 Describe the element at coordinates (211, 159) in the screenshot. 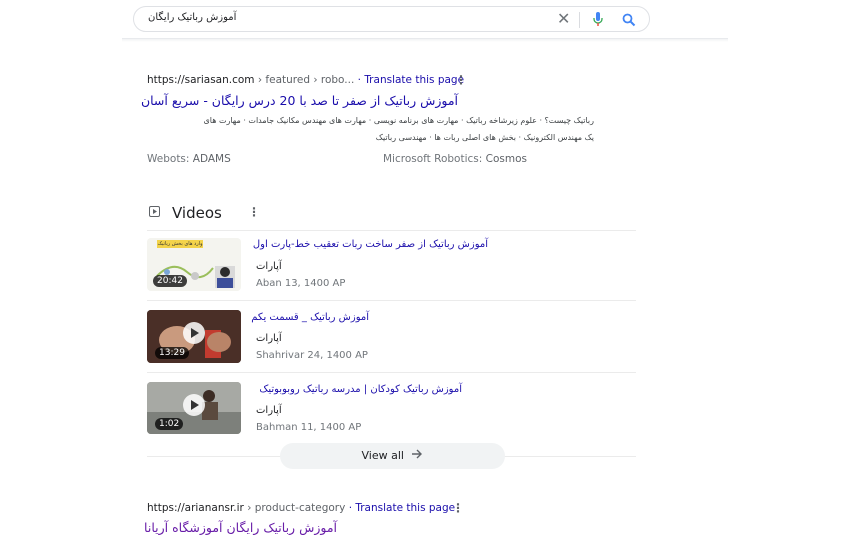

I see `meta-value: ADAMS` at that location.